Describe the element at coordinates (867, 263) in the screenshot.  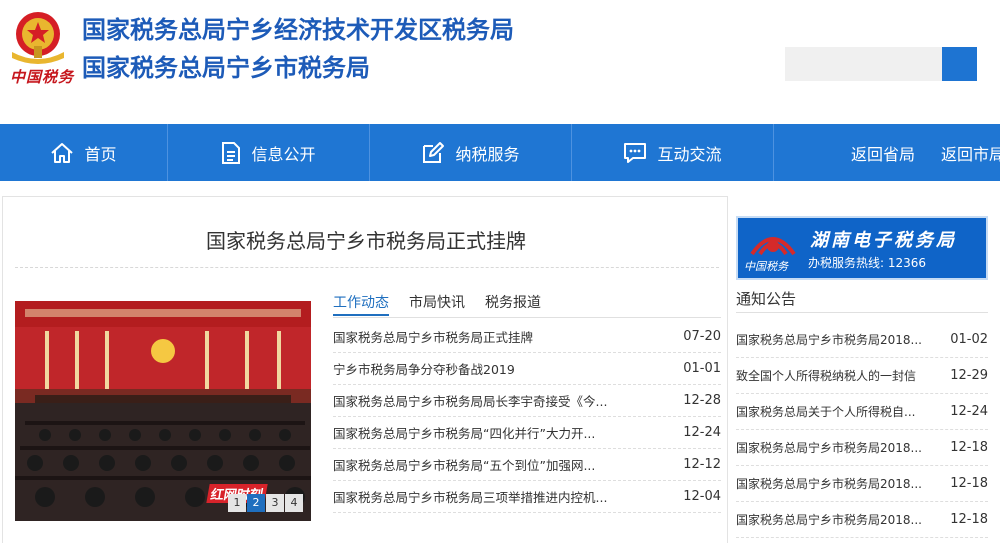
I see `banner-hotline: 办税服务热线: 12366` at that location.